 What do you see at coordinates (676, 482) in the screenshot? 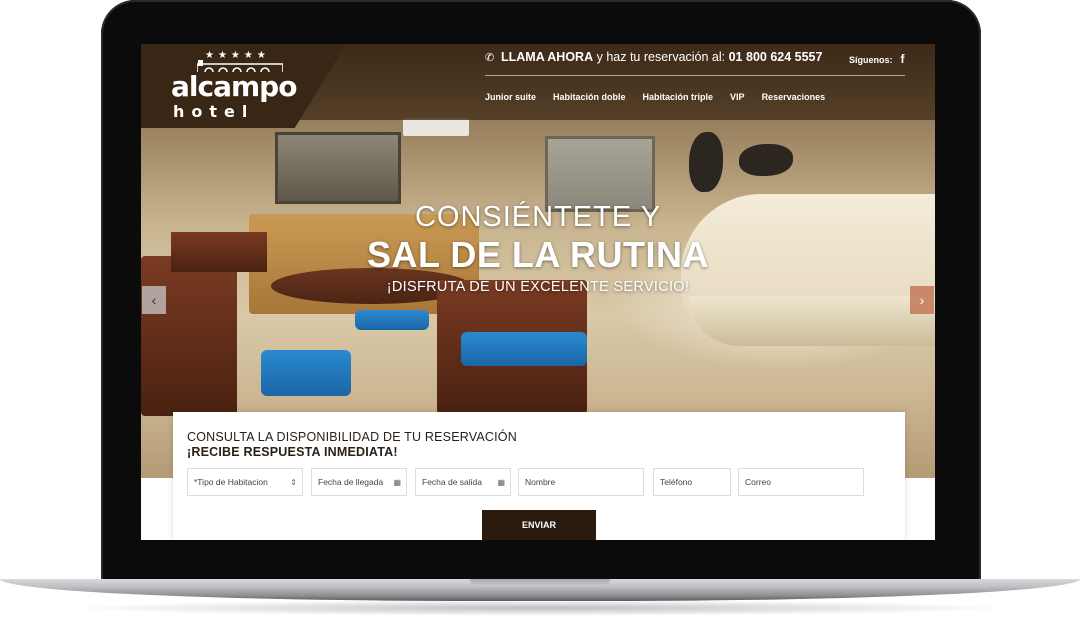
I see `phone-placeholder: Teléfono` at bounding box center [676, 482].